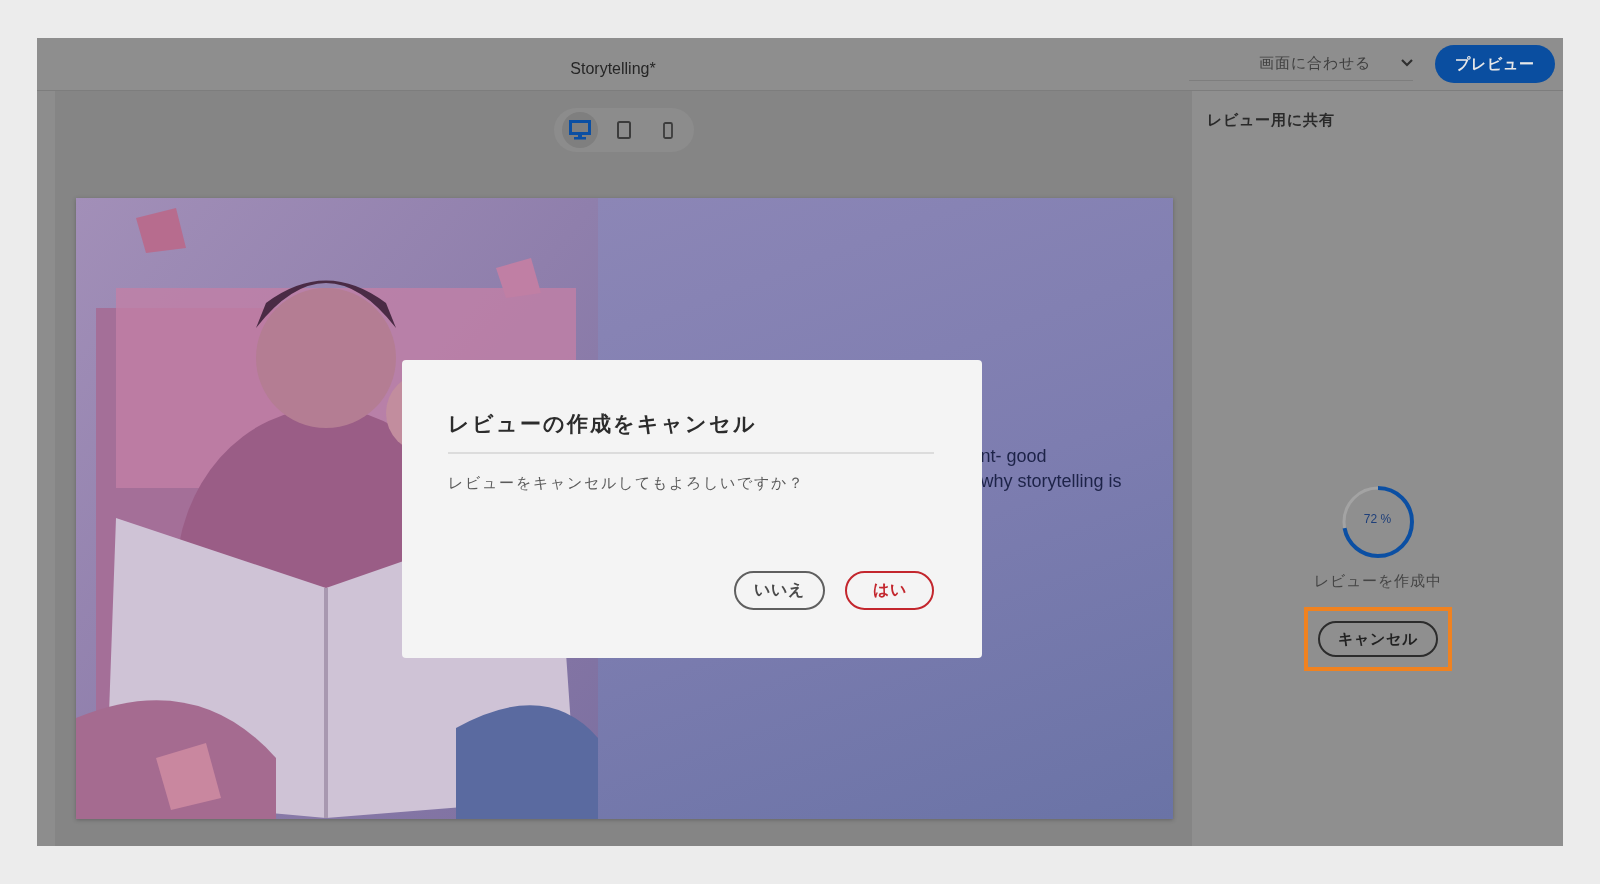 This screenshot has height=884, width=1600. Describe the element at coordinates (1377, 581) in the screenshot. I see `status-text: レビューを作成中` at that location.